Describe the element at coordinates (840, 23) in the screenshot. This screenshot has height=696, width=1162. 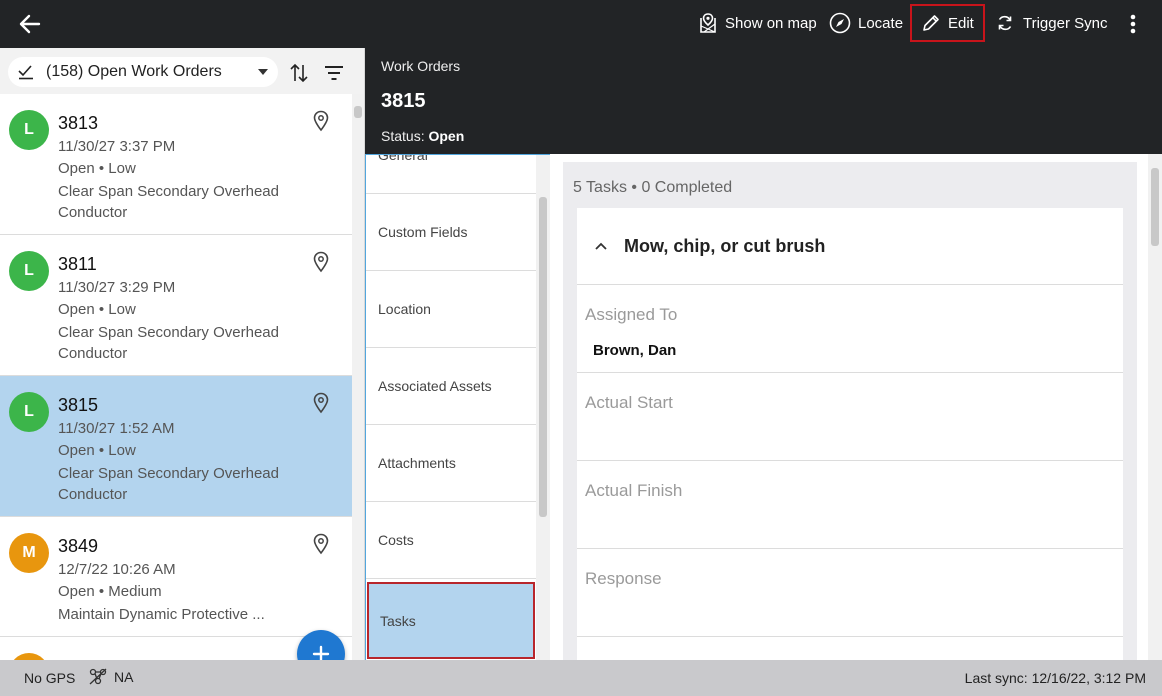
I see `compass-icon` at that location.